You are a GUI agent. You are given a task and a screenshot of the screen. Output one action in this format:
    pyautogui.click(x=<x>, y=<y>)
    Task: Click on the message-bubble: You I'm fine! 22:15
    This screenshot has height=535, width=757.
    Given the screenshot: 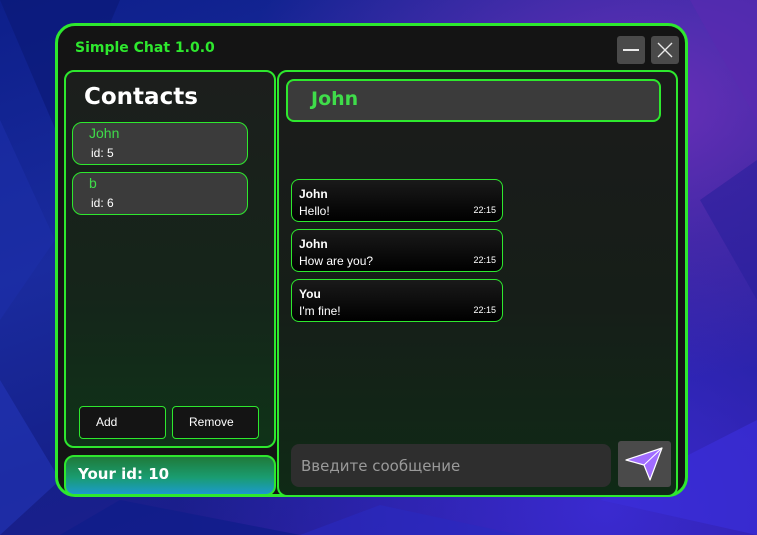 What is the action you would take?
    pyautogui.click(x=397, y=300)
    